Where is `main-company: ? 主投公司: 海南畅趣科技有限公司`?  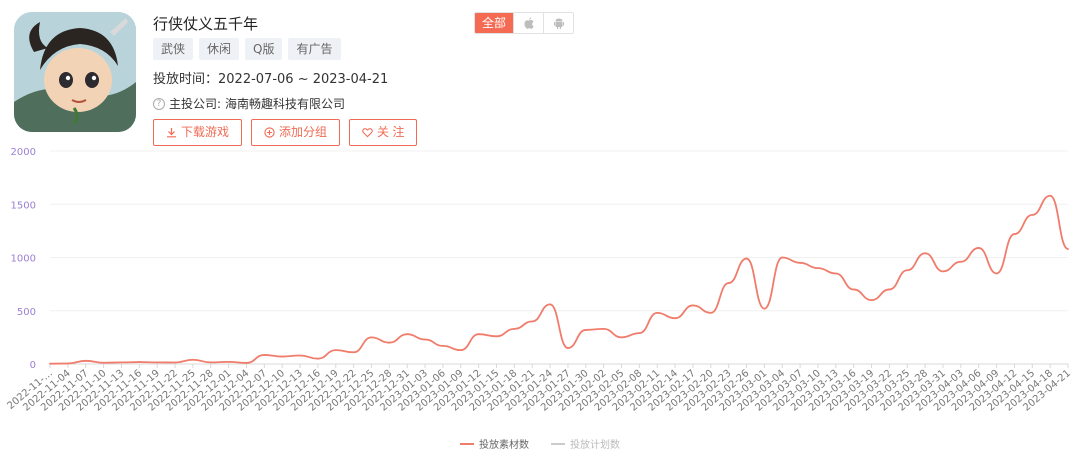 main-company: ? 主投公司: 海南畅趣科技有限公司 is located at coordinates (249, 103).